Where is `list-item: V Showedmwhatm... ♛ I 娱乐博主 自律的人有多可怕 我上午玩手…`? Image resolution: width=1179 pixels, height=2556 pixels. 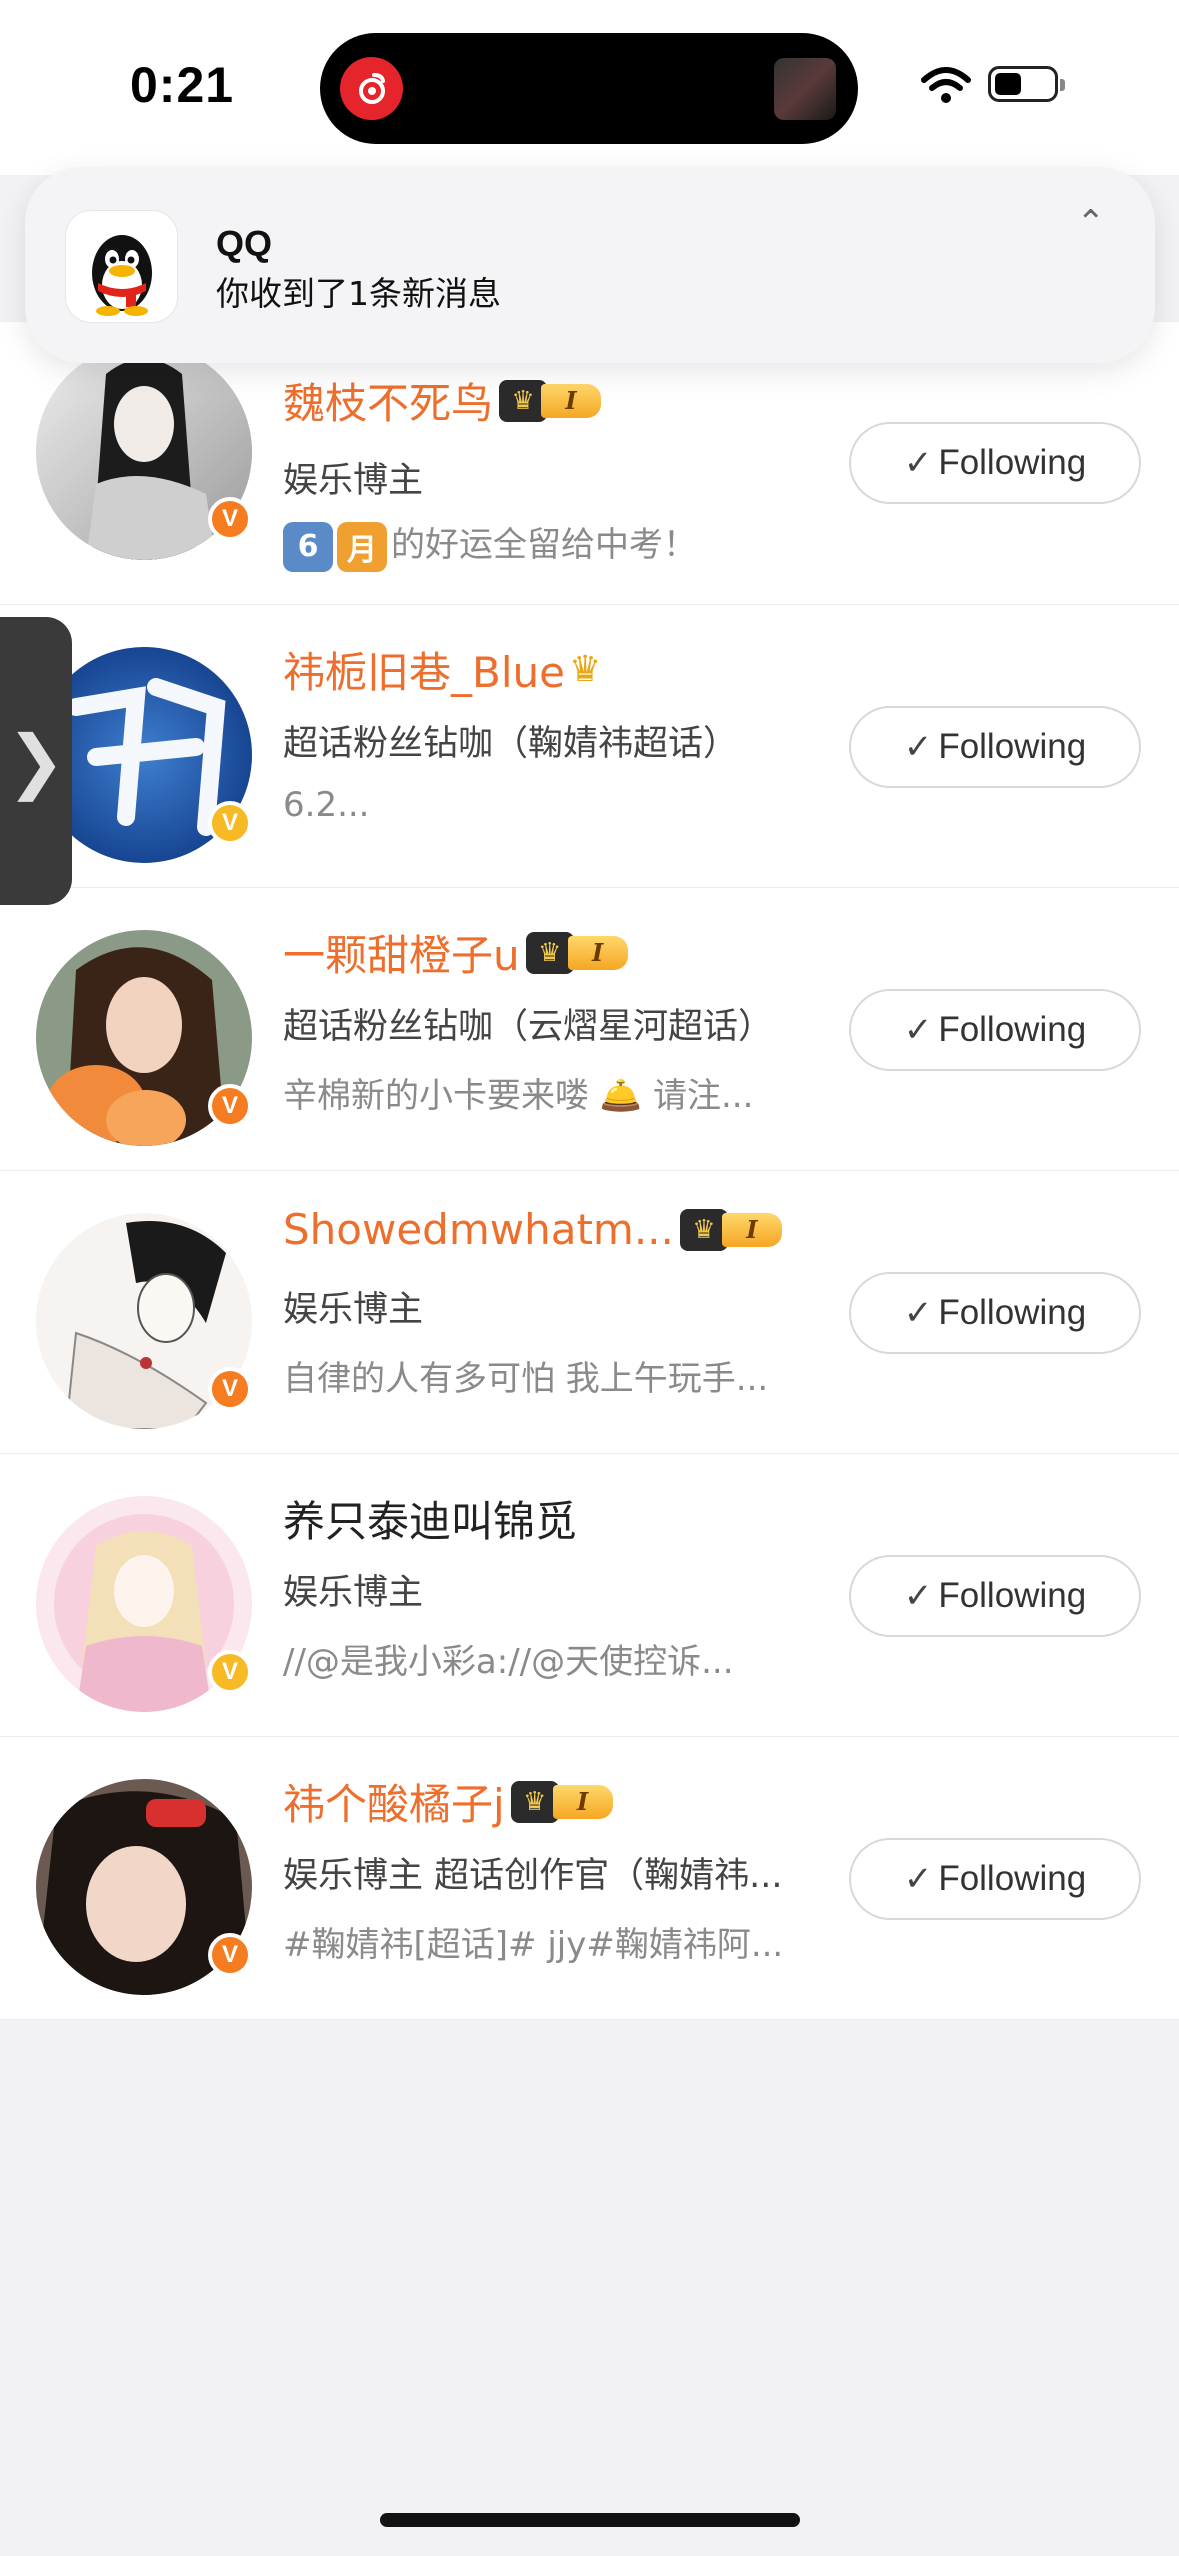 list-item: V Showedmwhatm... ♛ I 娱乐博主 自律的人有多可怕 我上午玩手… is located at coordinates (589, 1312).